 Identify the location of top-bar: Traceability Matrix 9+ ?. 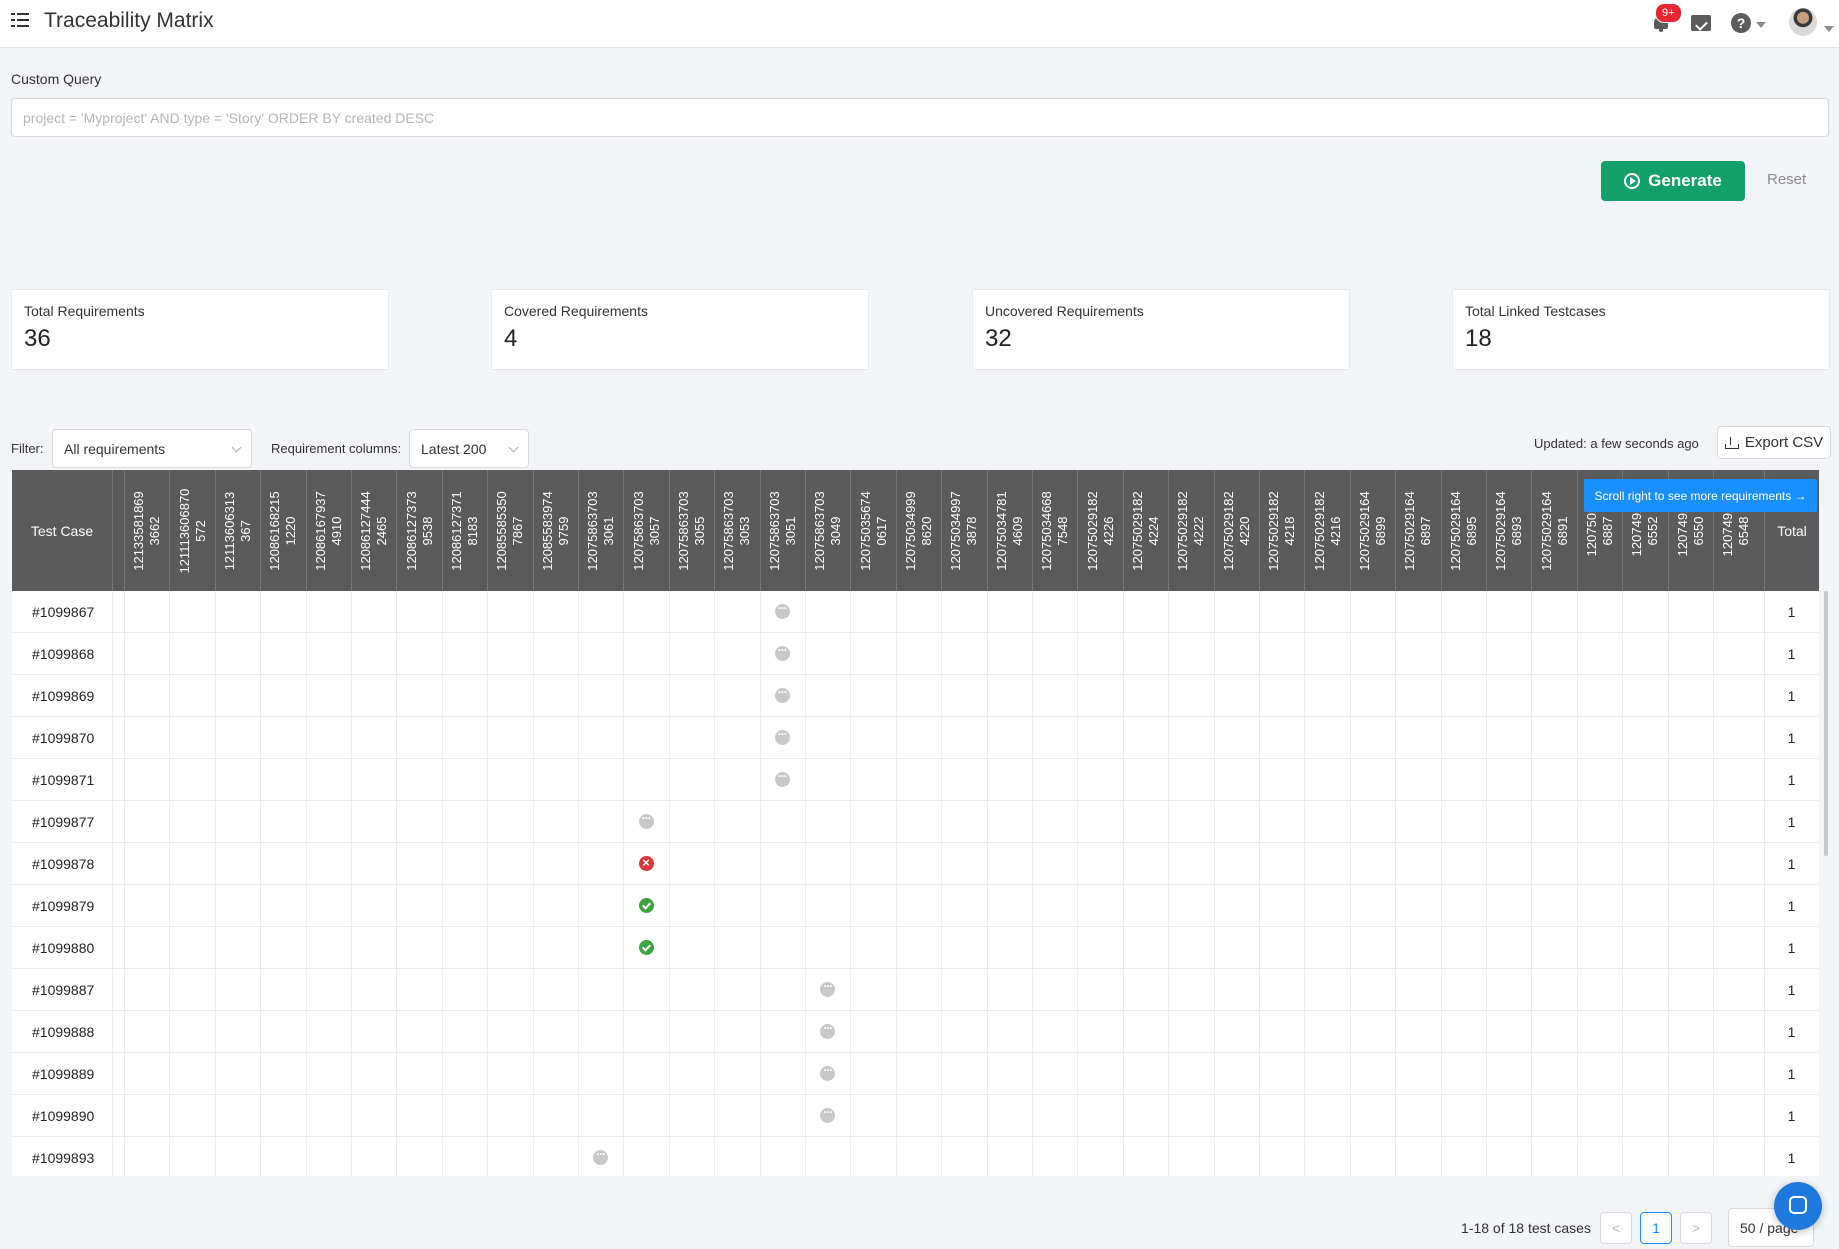
(919, 24).